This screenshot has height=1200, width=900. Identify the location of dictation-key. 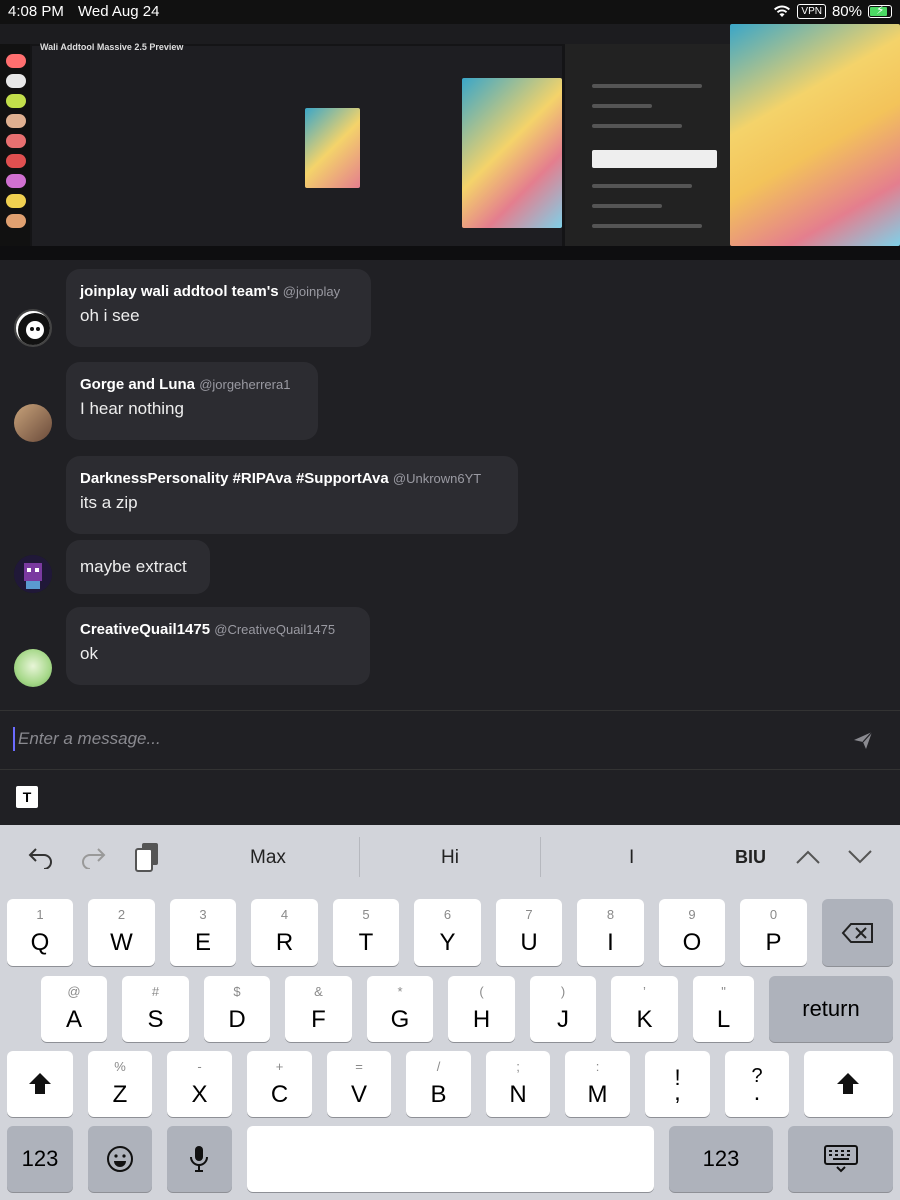
(199, 1159).